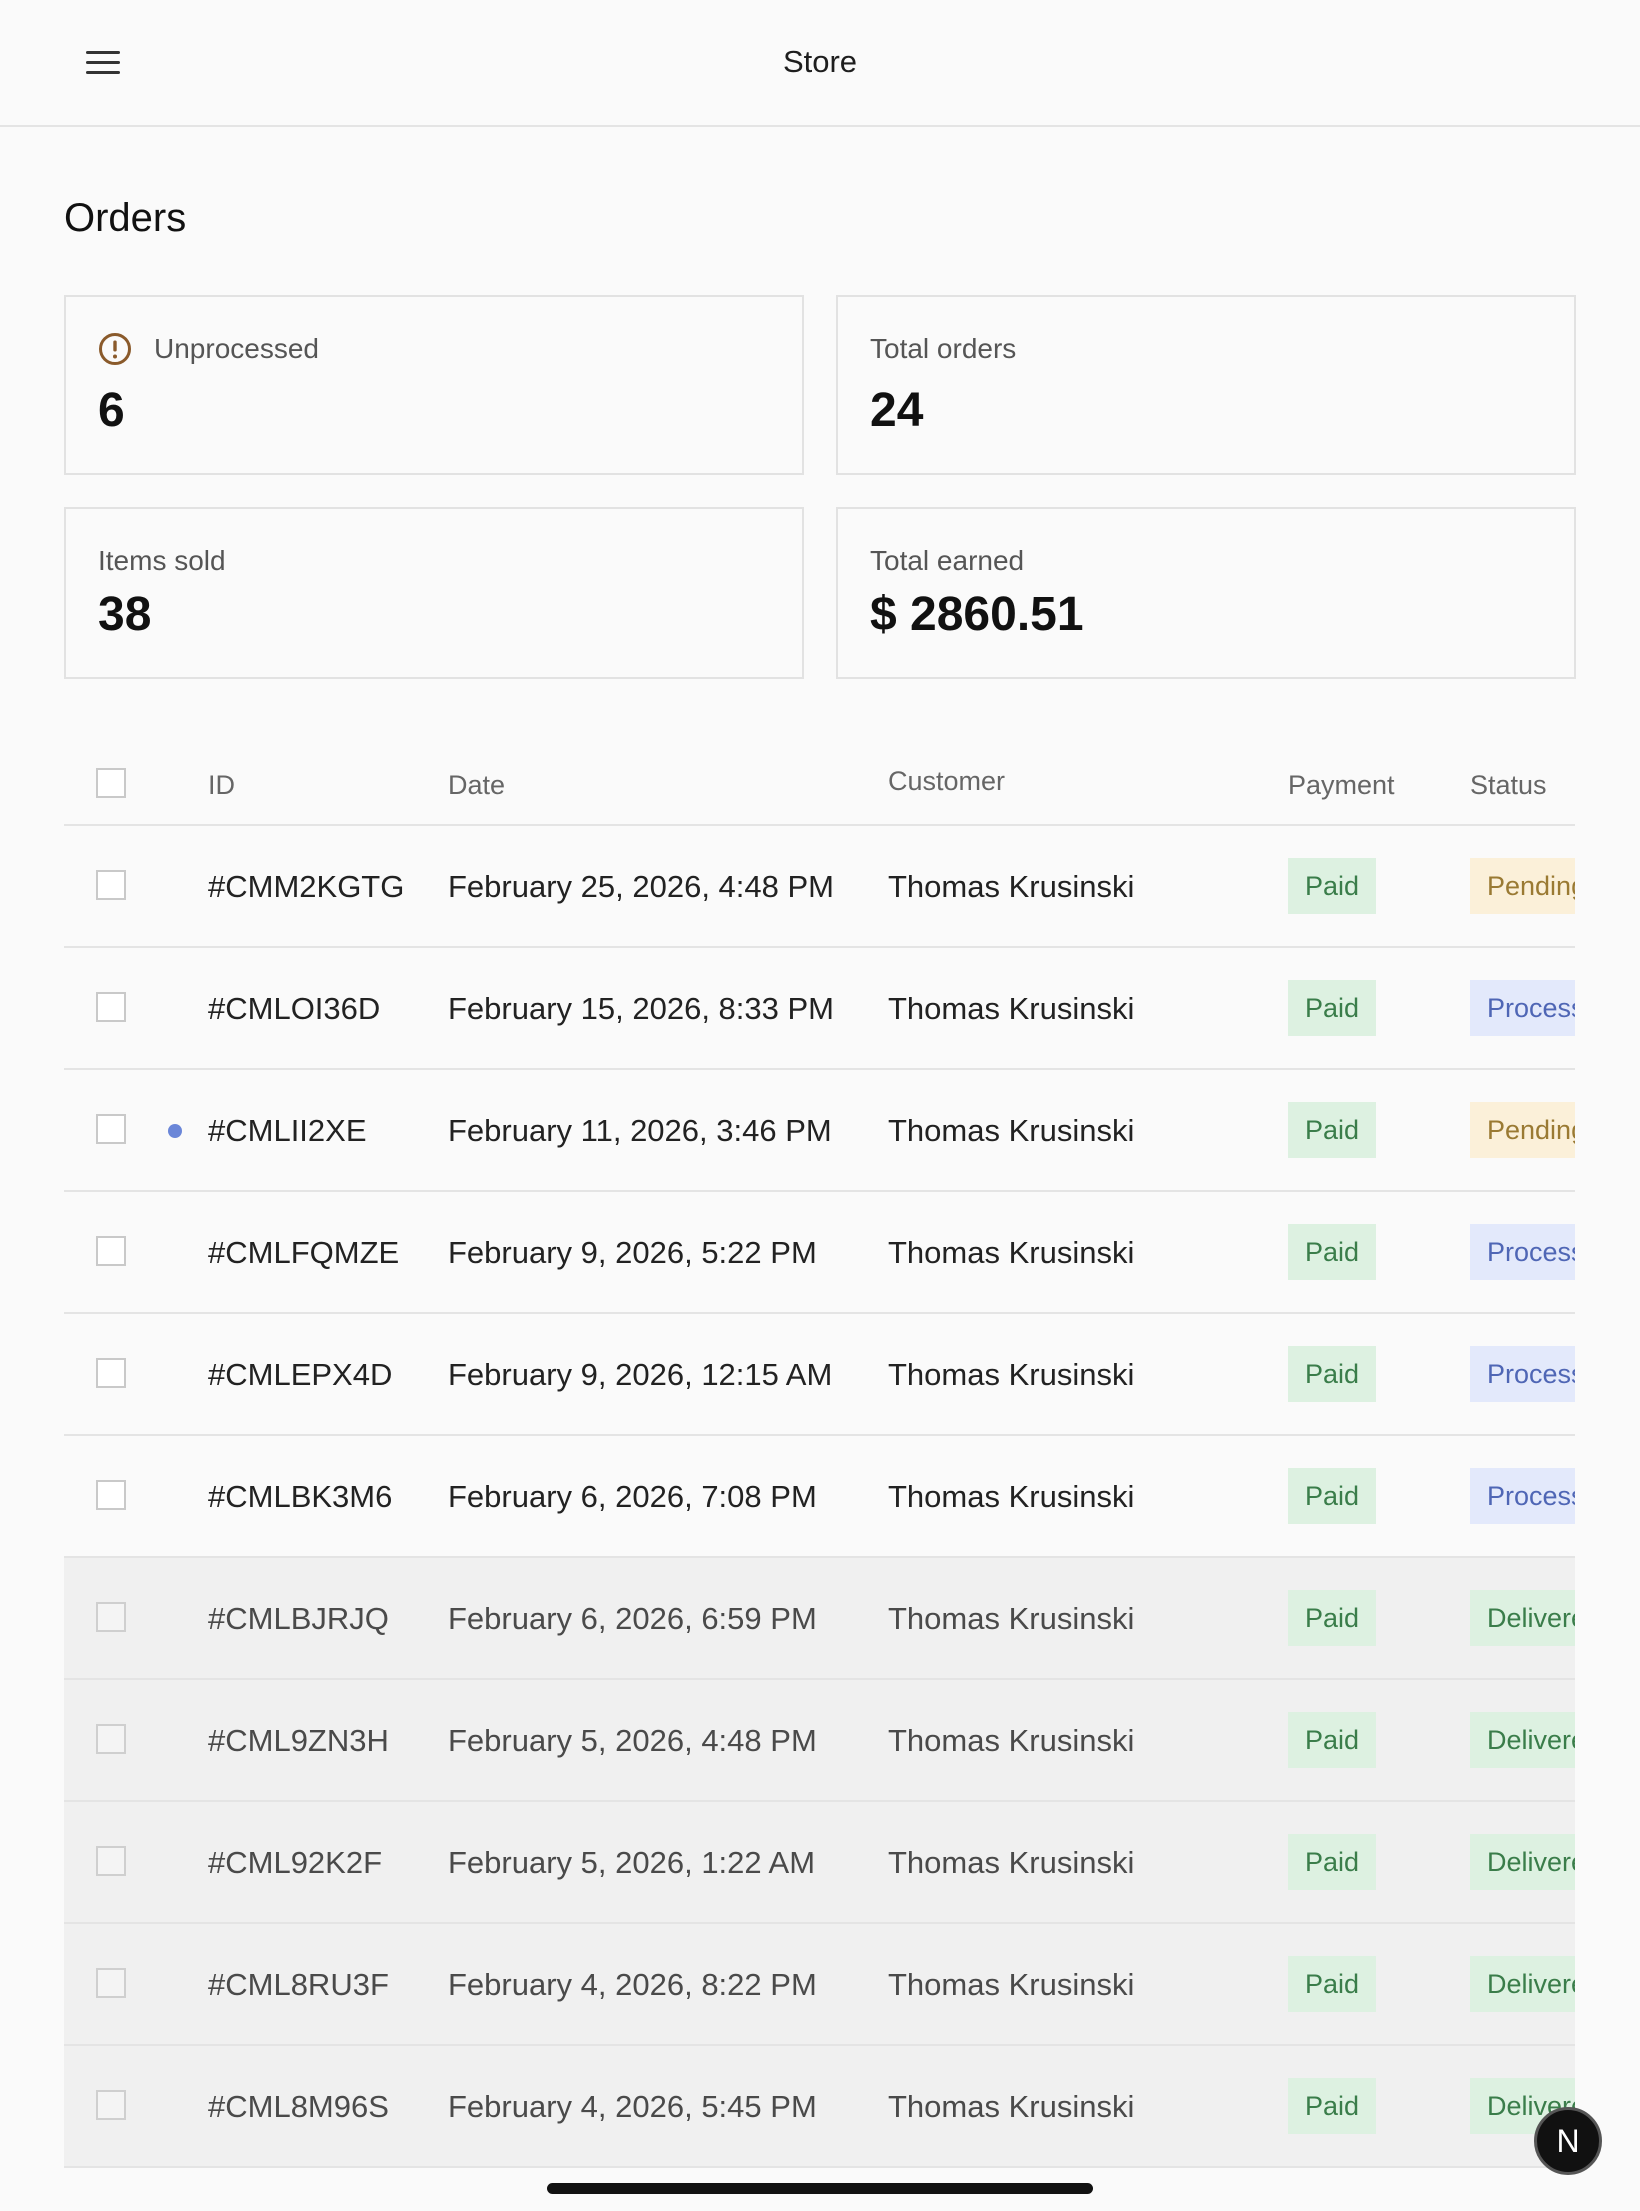  Describe the element at coordinates (111, 410) in the screenshot. I see `stat-value: 6` at that location.